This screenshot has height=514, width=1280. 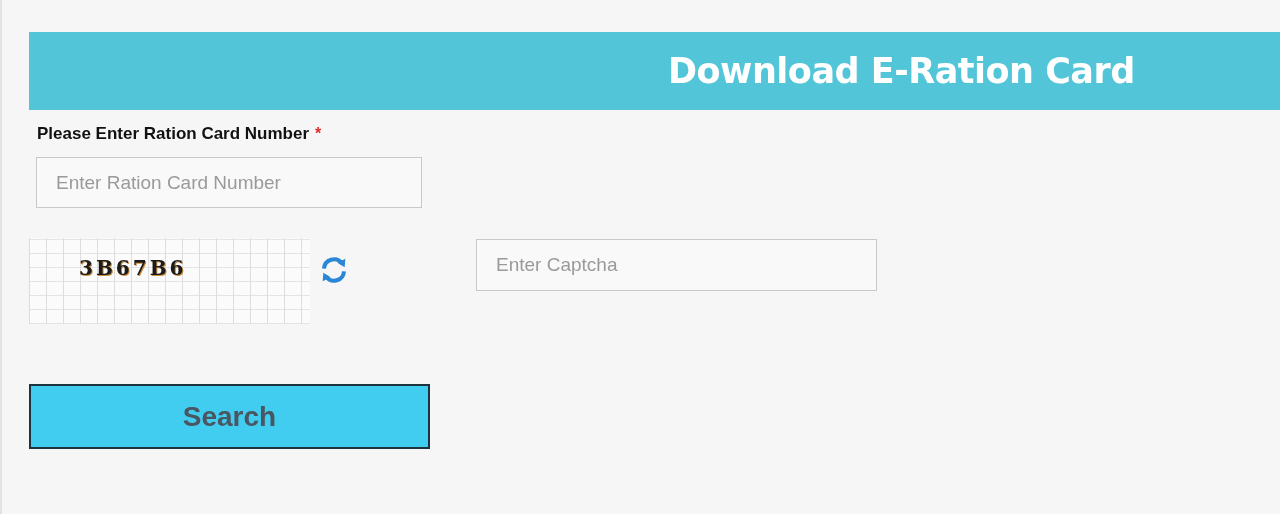 I want to click on captcha-image: 3B67B6, so click(x=169, y=281).